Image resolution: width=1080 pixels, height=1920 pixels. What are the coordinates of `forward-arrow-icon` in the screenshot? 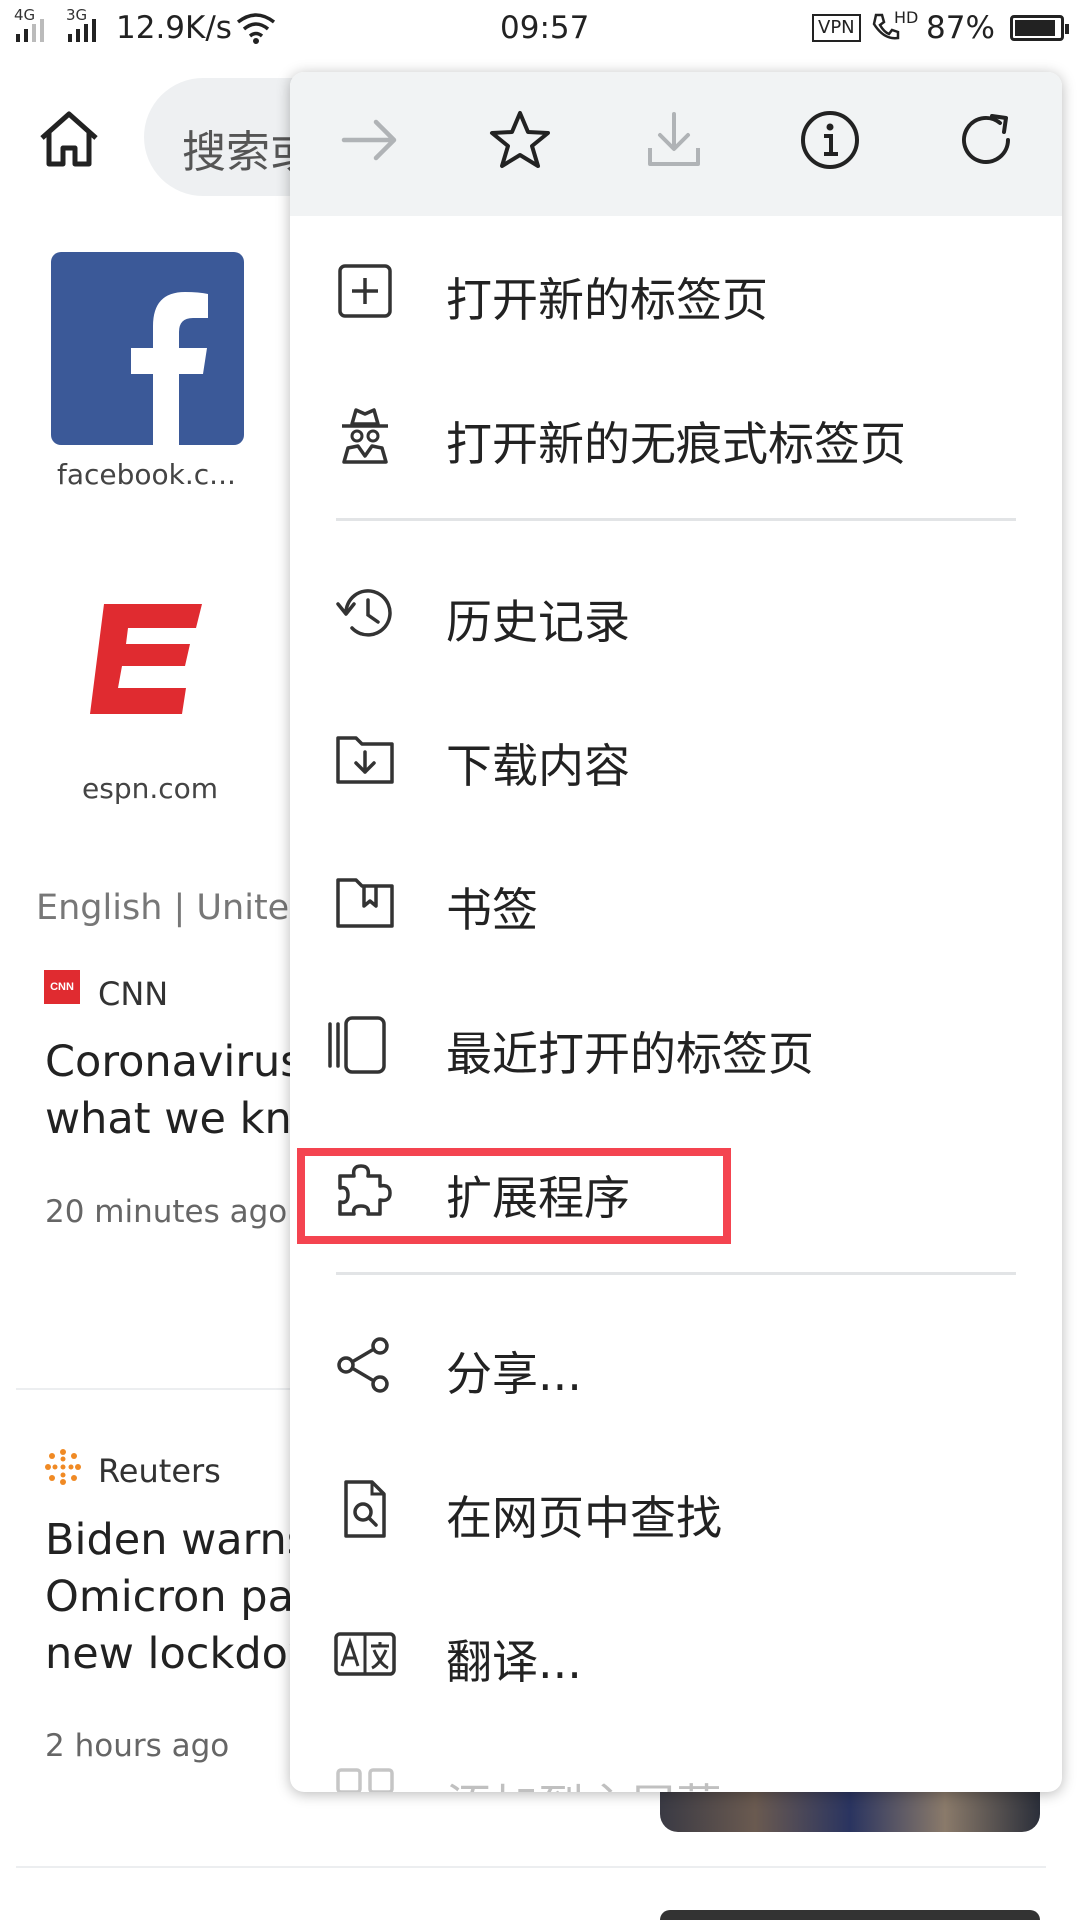 It's located at (370, 140).